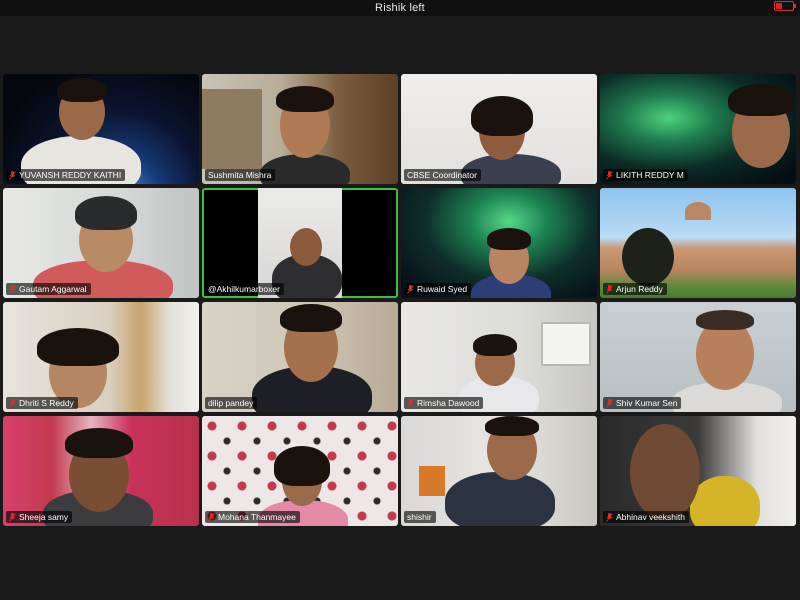 The width and height of the screenshot is (800, 600). Describe the element at coordinates (53, 289) in the screenshot. I see `participant-name: Gautam Aggarwal` at that location.